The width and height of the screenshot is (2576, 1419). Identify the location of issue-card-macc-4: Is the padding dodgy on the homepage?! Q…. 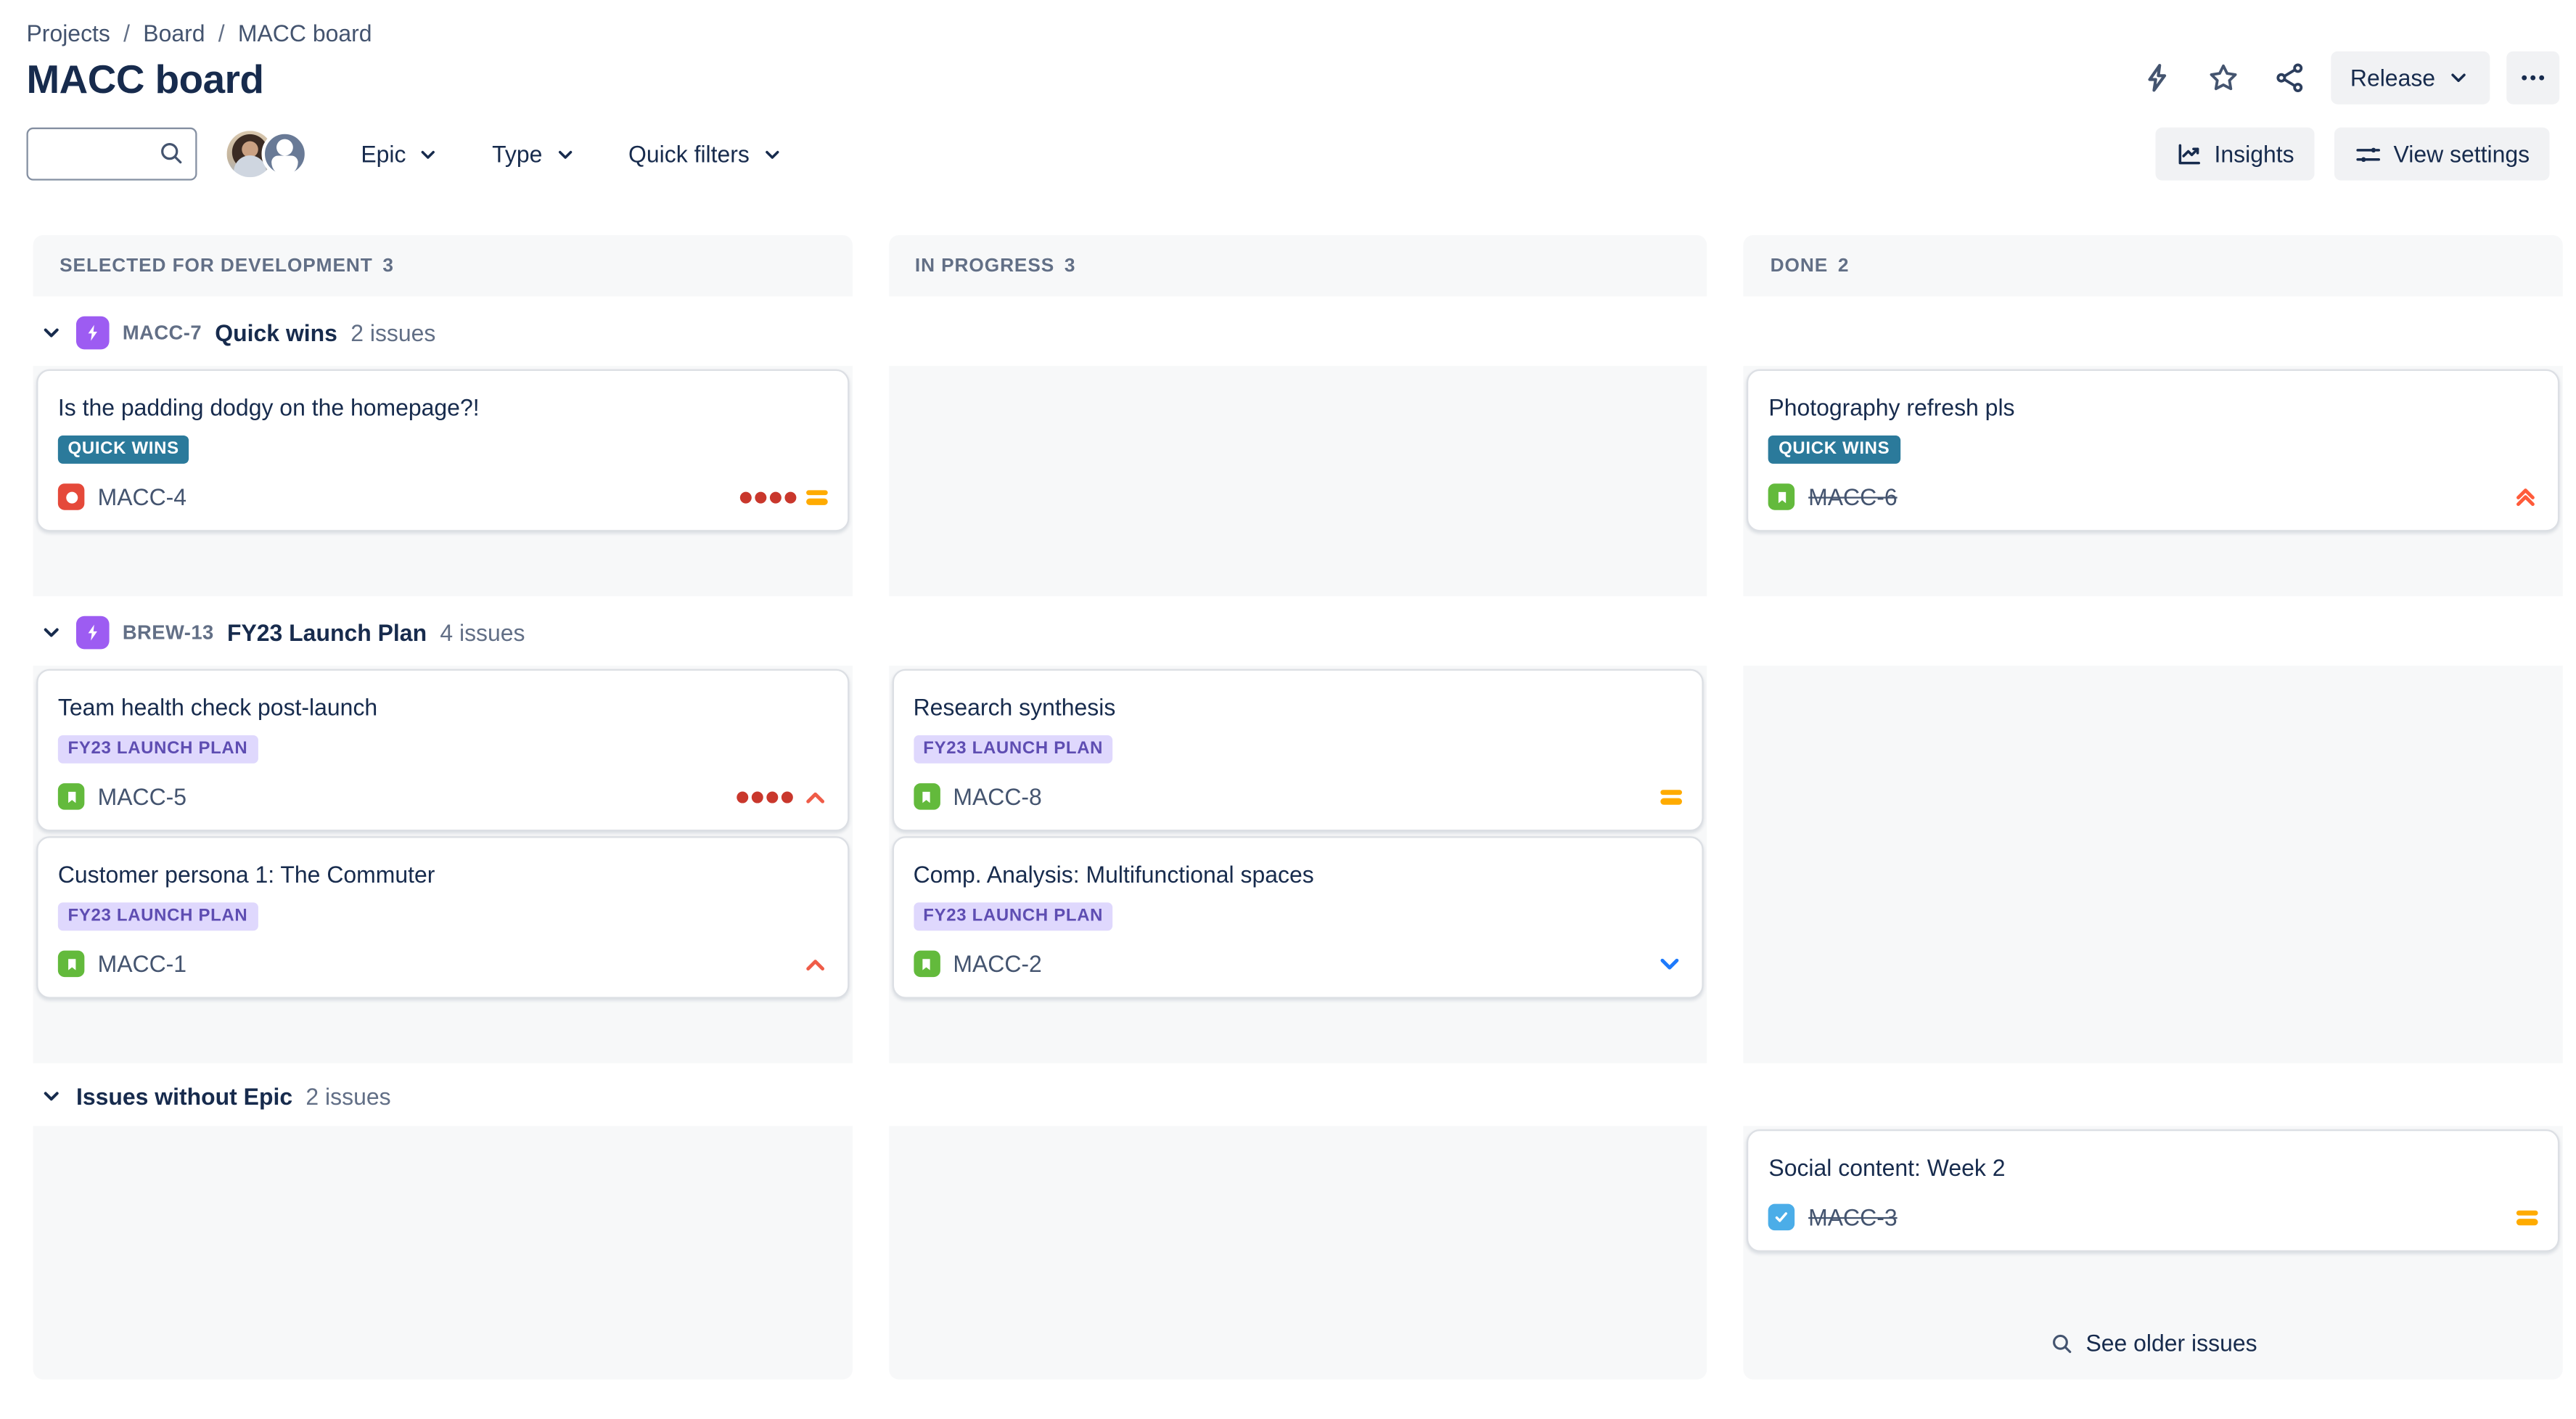
(442, 450).